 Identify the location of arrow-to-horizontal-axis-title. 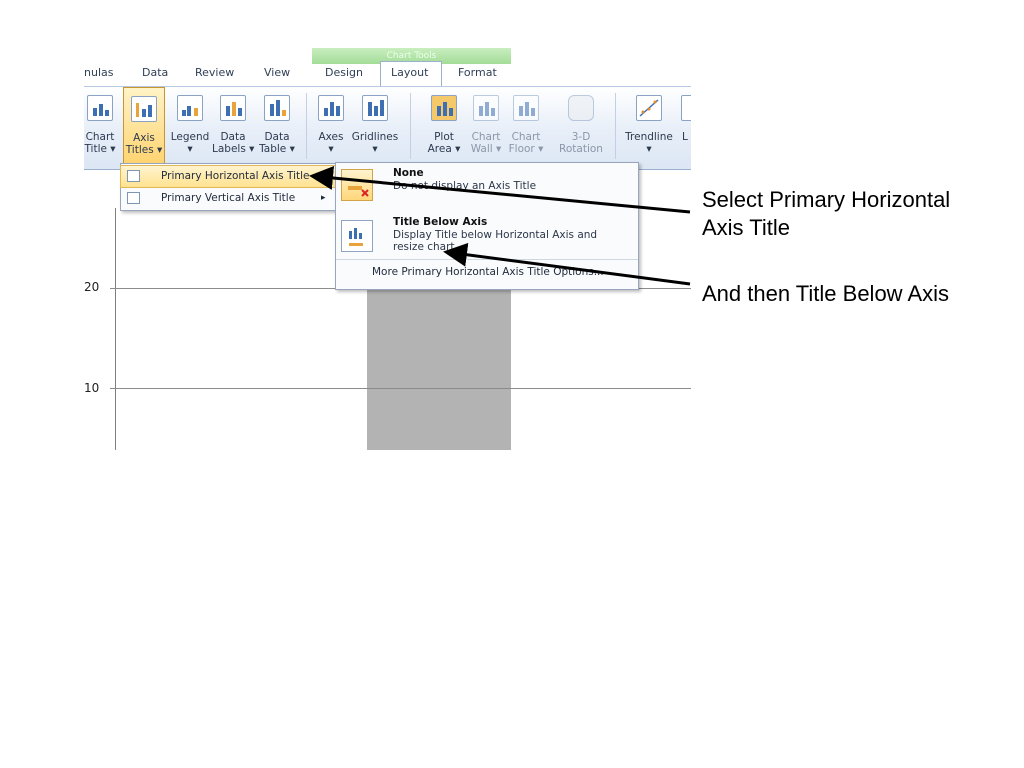
(500, 190).